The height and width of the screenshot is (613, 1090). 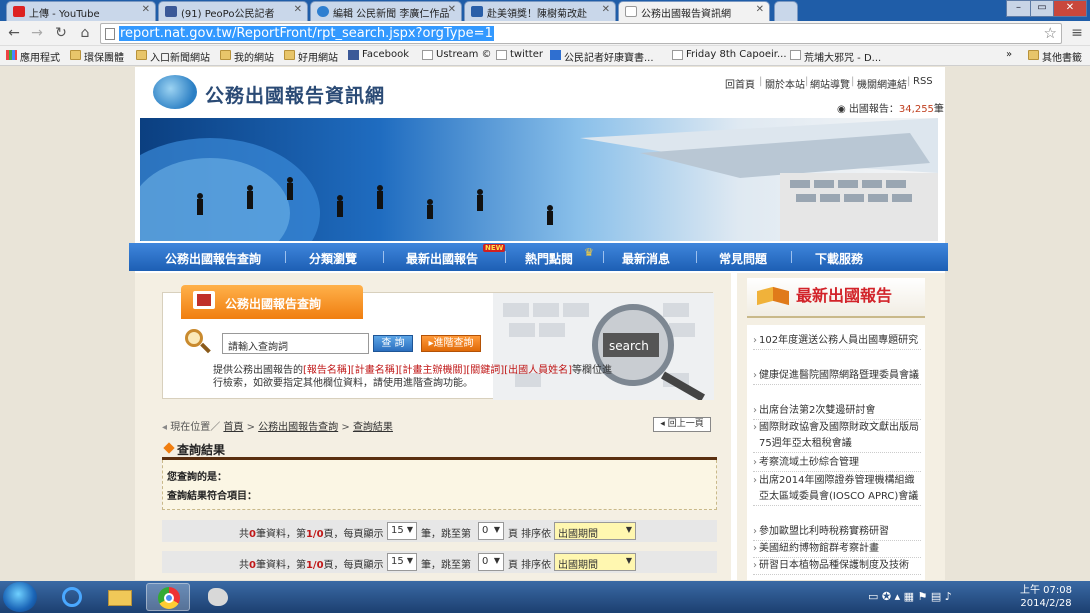 What do you see at coordinates (837, 566) in the screenshot?
I see `list-item: 研習日本植物品種保護制度及技術` at bounding box center [837, 566].